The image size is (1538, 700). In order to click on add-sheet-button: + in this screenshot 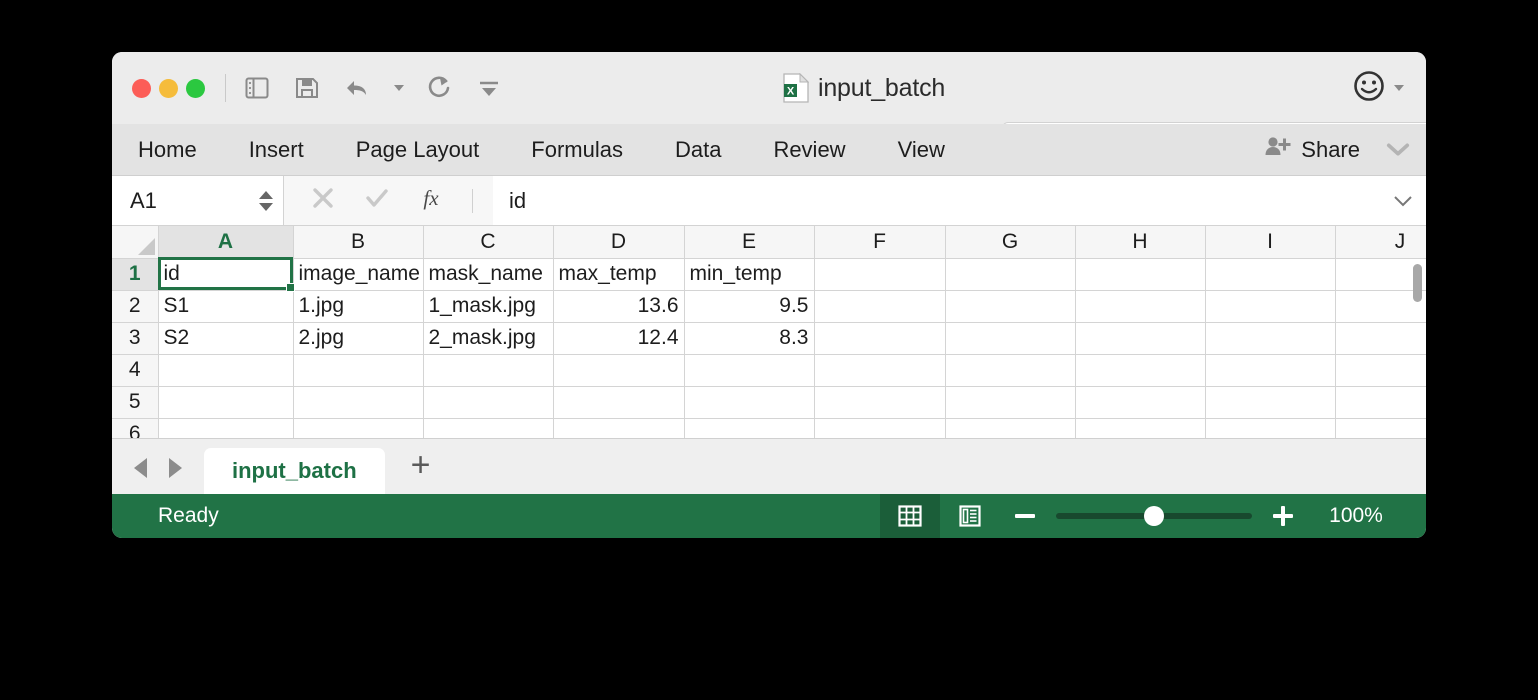, I will do `click(421, 471)`.